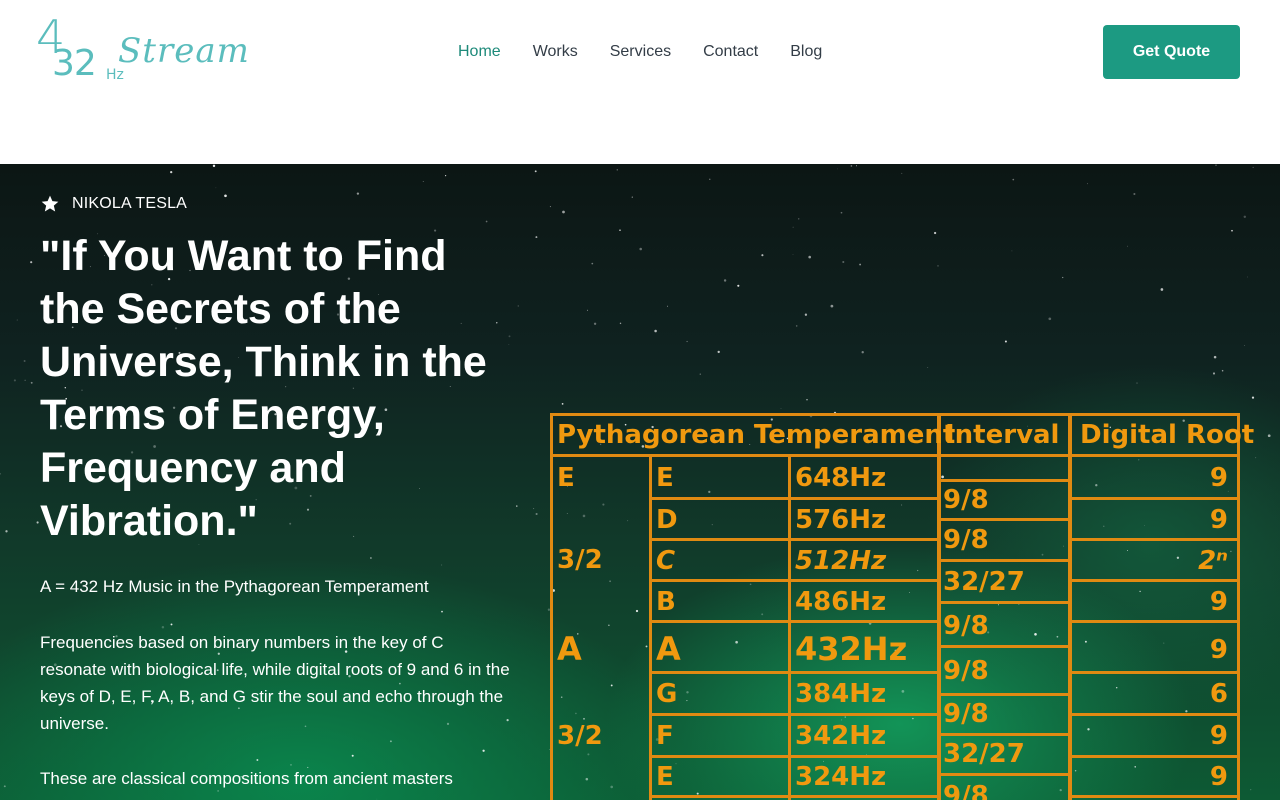 The height and width of the screenshot is (800, 1280). I want to click on header-divider, so click(895, 455).